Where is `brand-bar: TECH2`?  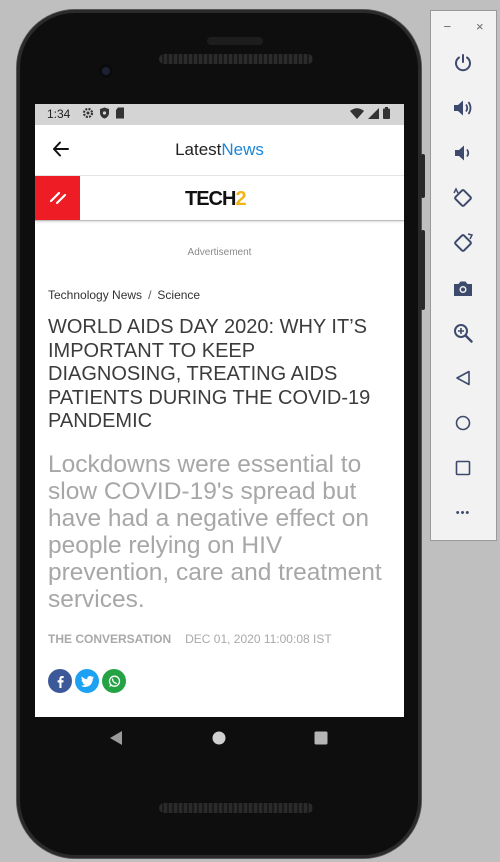 brand-bar: TECH2 is located at coordinates (219, 198).